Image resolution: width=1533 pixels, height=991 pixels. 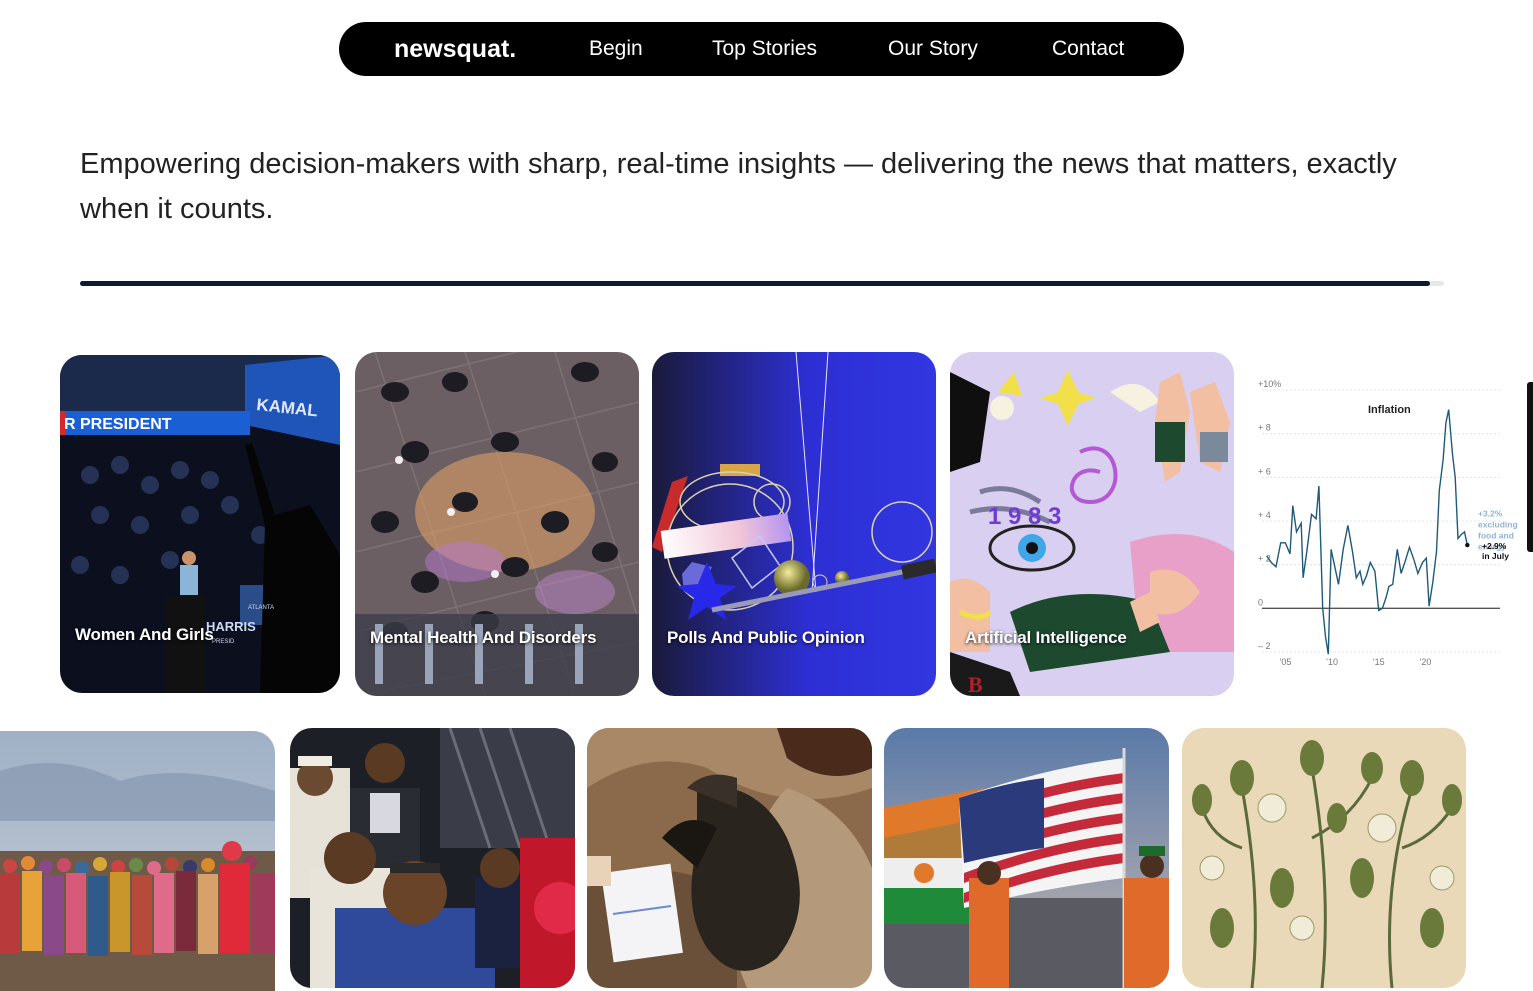 I want to click on y-tick-label: + 8, so click(x=1264, y=428).